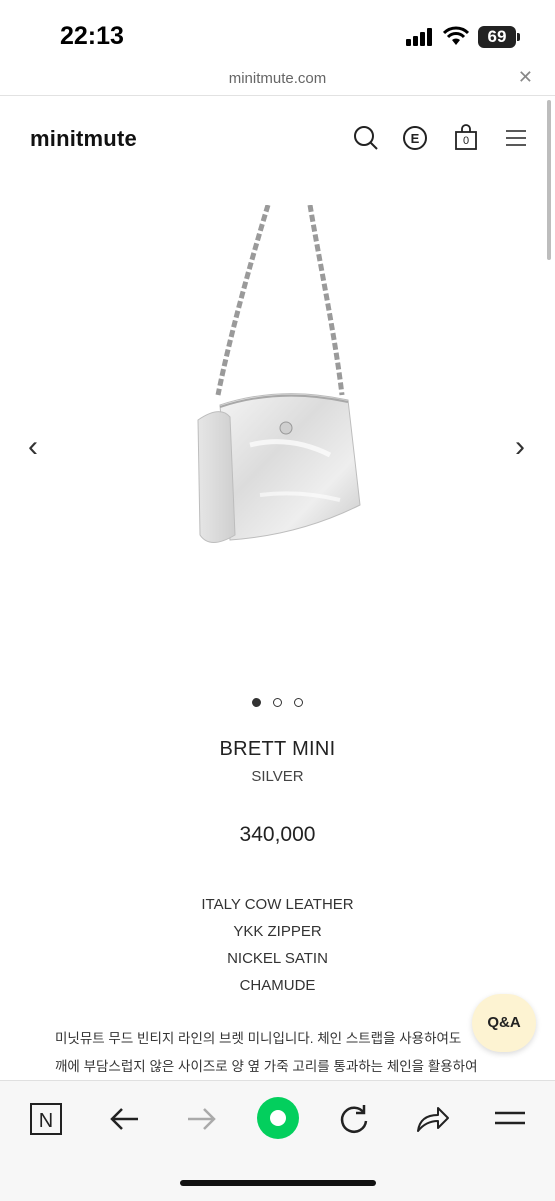 The height and width of the screenshot is (1201, 555). Describe the element at coordinates (504, 1023) in the screenshot. I see `qa-button: Q&A` at that location.